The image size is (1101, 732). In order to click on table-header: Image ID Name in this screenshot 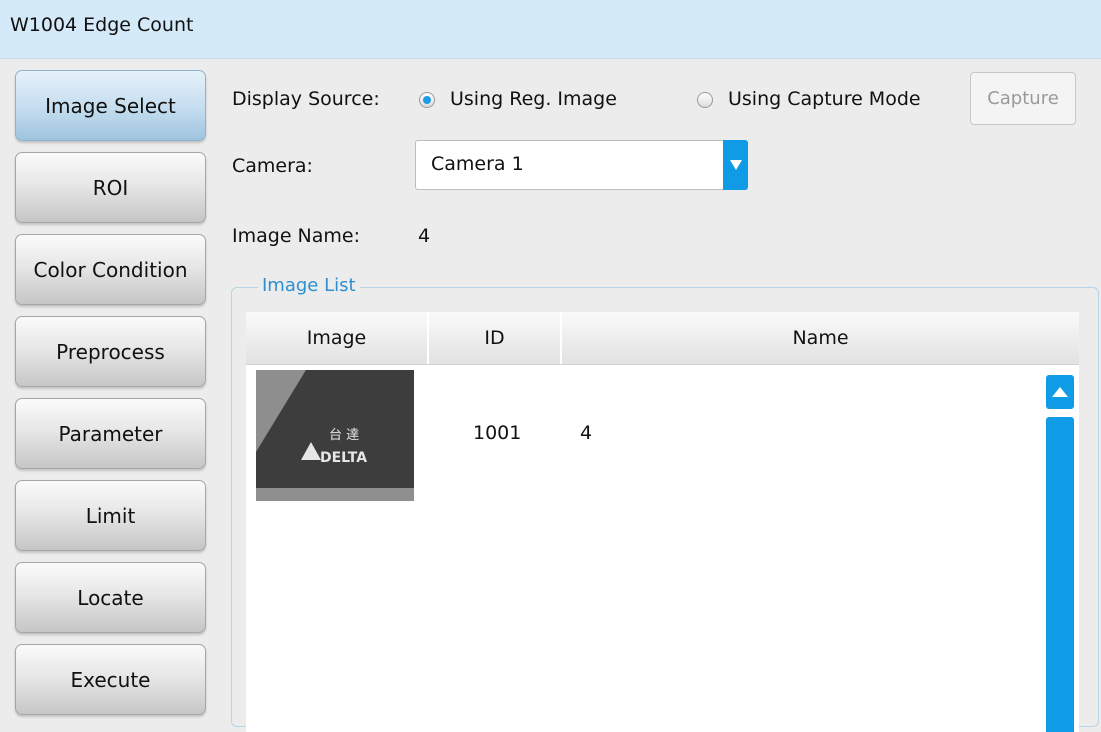, I will do `click(662, 338)`.